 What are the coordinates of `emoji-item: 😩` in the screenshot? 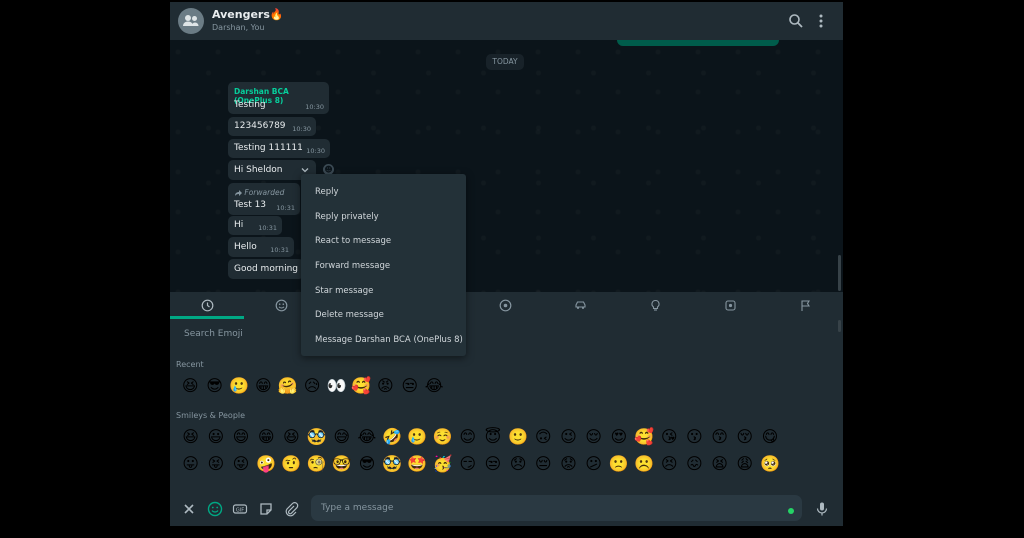 It's located at (744, 464).